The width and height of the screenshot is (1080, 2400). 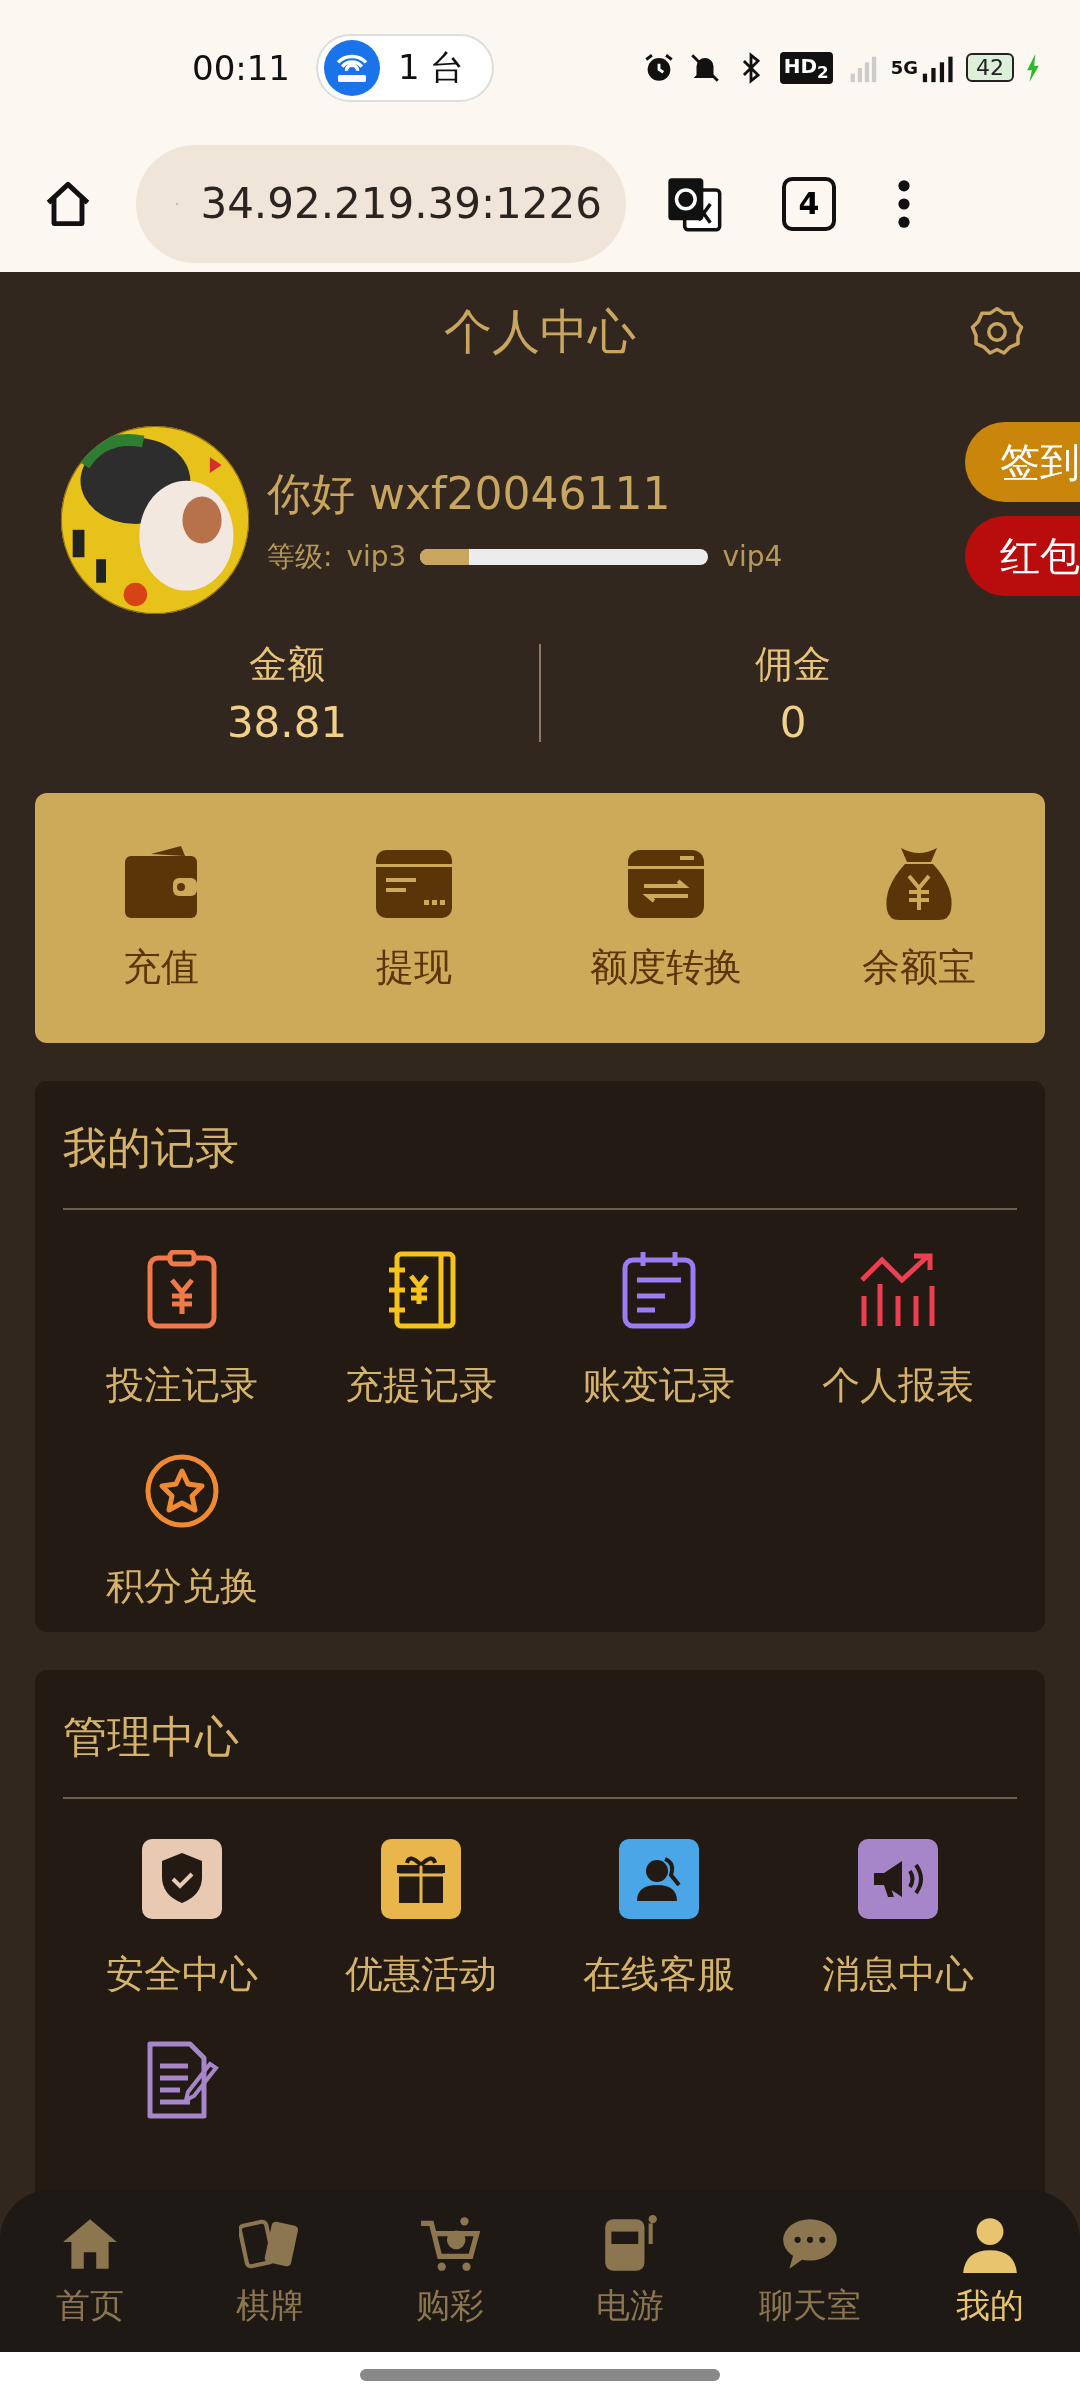 What do you see at coordinates (659, 1330) in the screenshot?
I see `record-item: 账变记录` at bounding box center [659, 1330].